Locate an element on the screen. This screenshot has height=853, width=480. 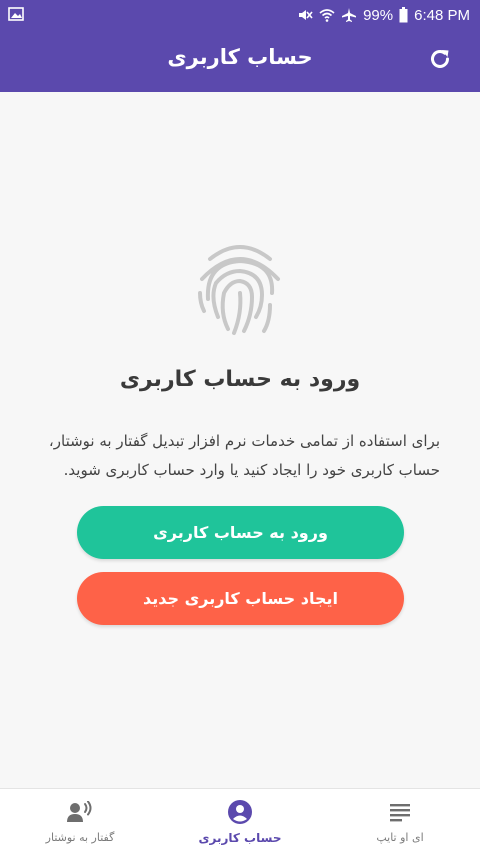
battery-icon is located at coordinates (403, 15).